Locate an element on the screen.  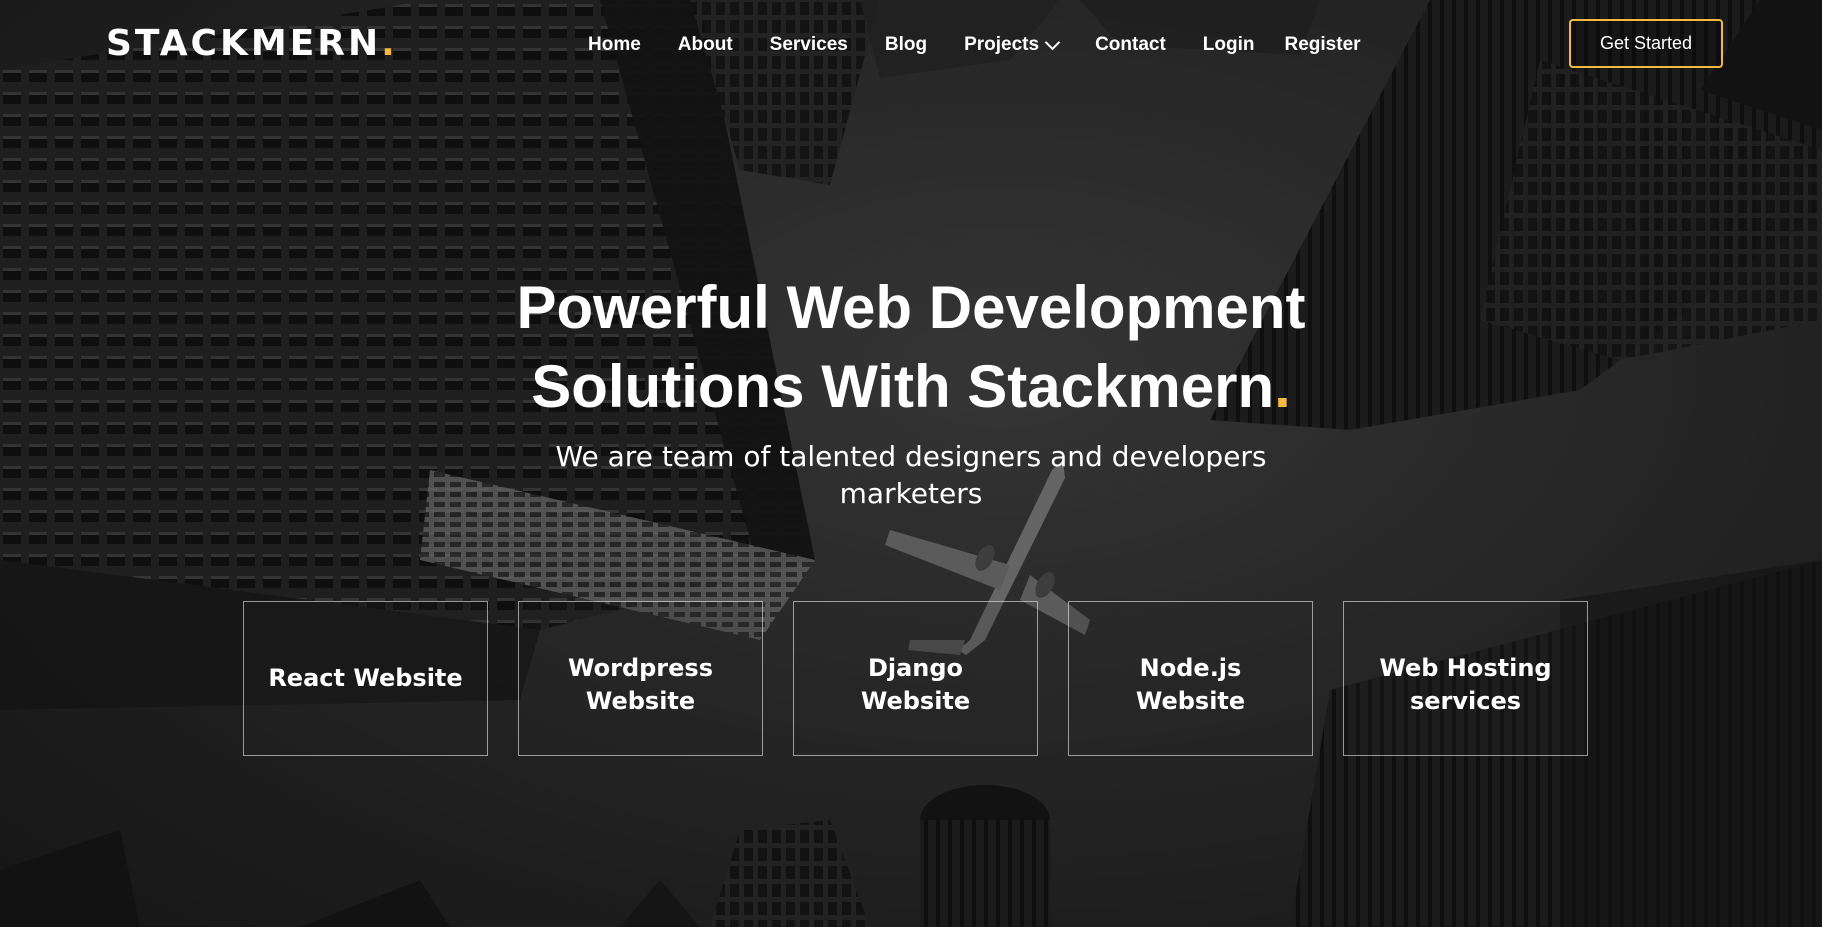
hero-subtitle-line2: marketers is located at coordinates (911, 493).